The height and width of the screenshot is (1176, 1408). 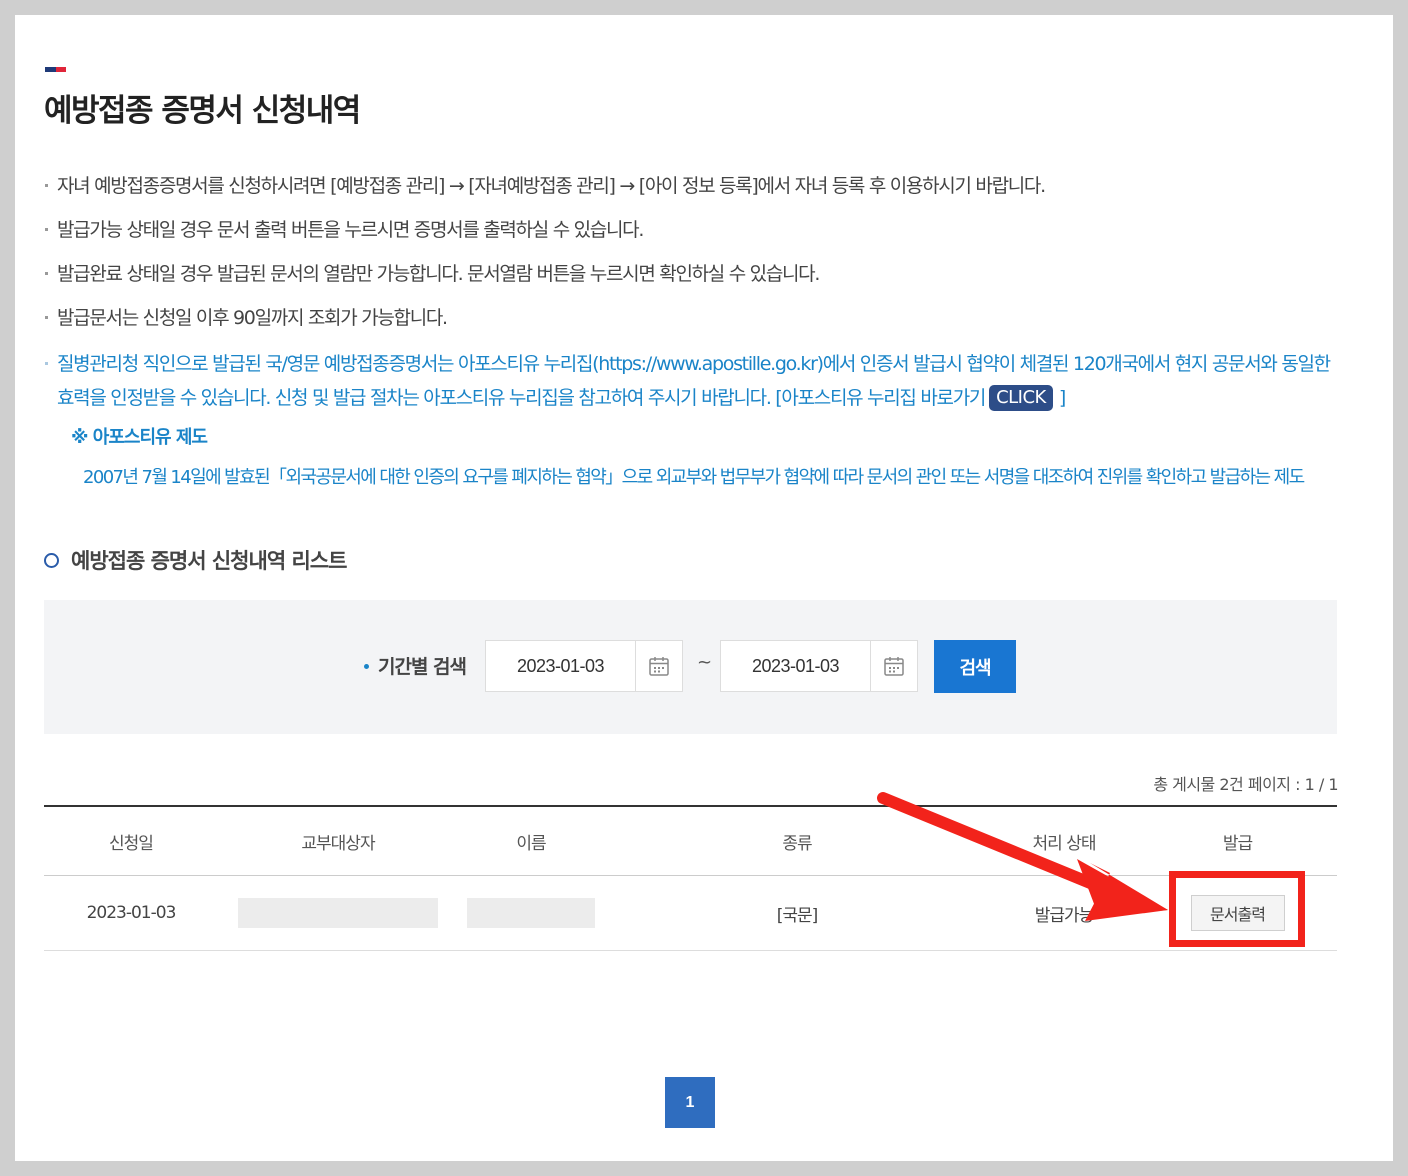 What do you see at coordinates (366, 666) in the screenshot?
I see `bullet-dot-icon` at bounding box center [366, 666].